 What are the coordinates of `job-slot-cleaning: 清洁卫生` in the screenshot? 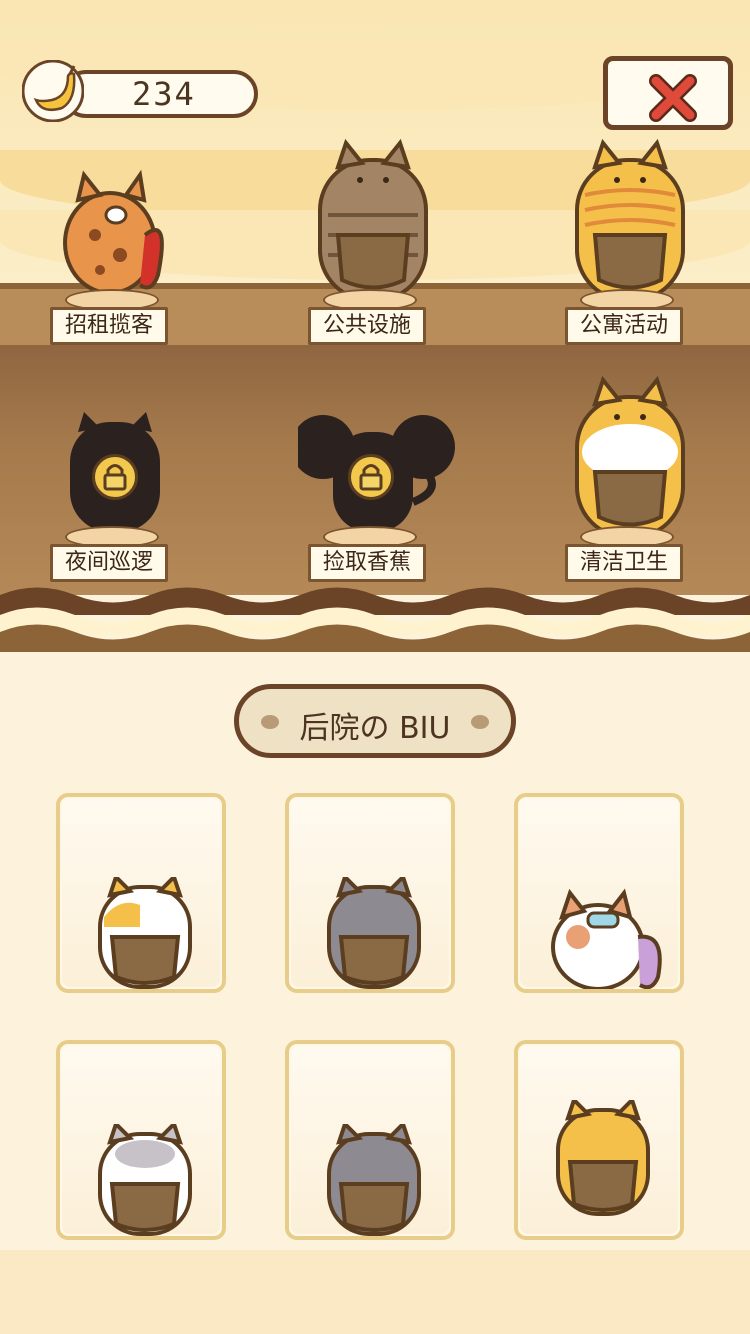 It's located at (630, 462).